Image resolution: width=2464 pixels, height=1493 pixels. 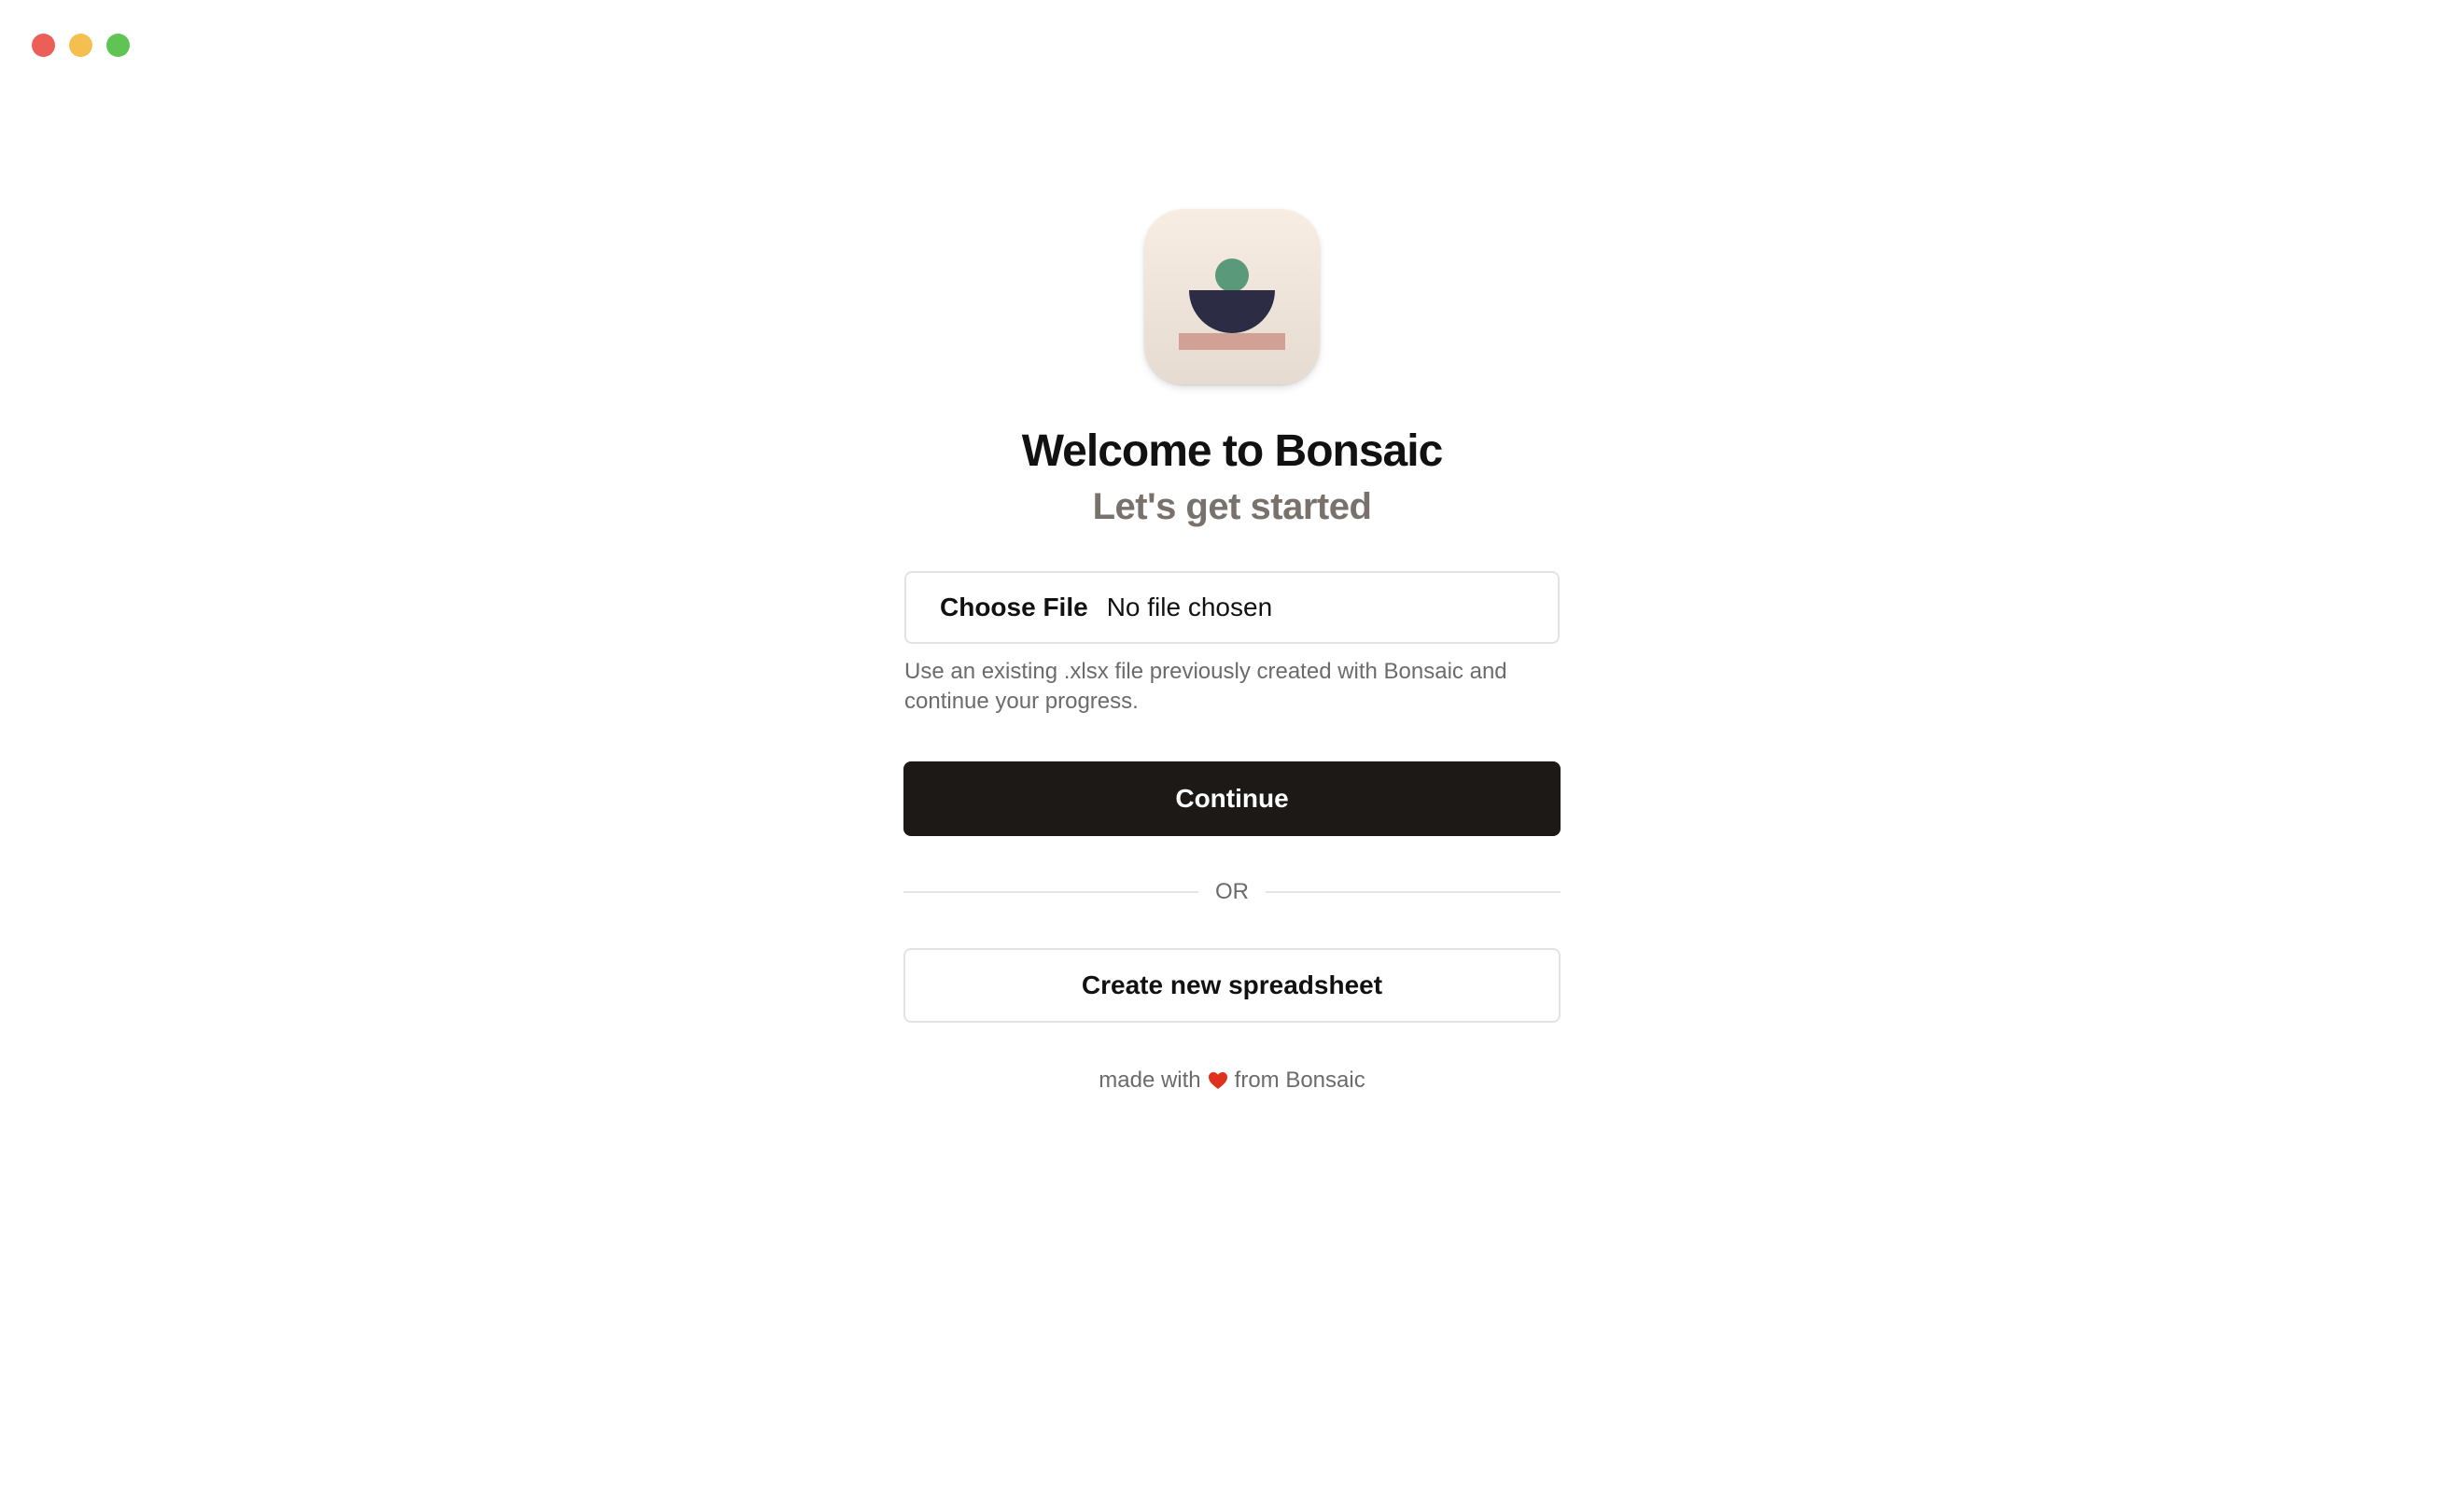 What do you see at coordinates (1232, 986) in the screenshot?
I see `create-new-spreadsheet-button: Create new spreadsheet` at bounding box center [1232, 986].